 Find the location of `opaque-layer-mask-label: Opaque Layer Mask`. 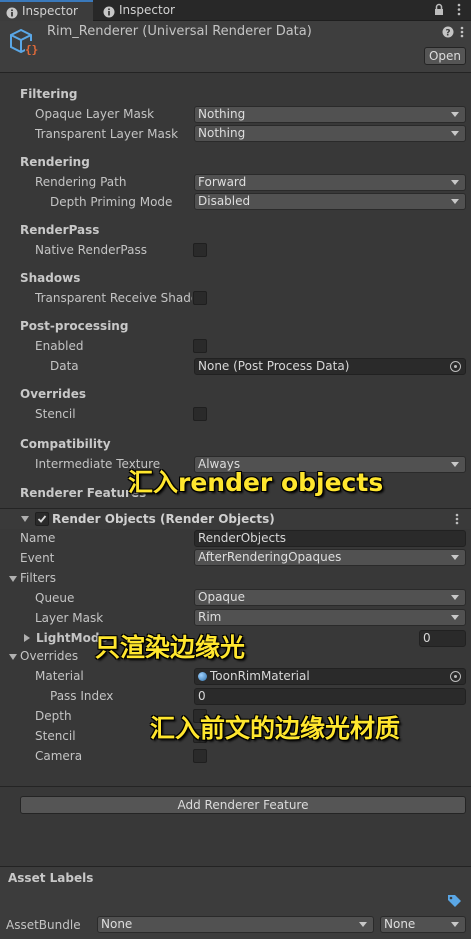

opaque-layer-mask-label: Opaque Layer Mask is located at coordinates (95, 114).